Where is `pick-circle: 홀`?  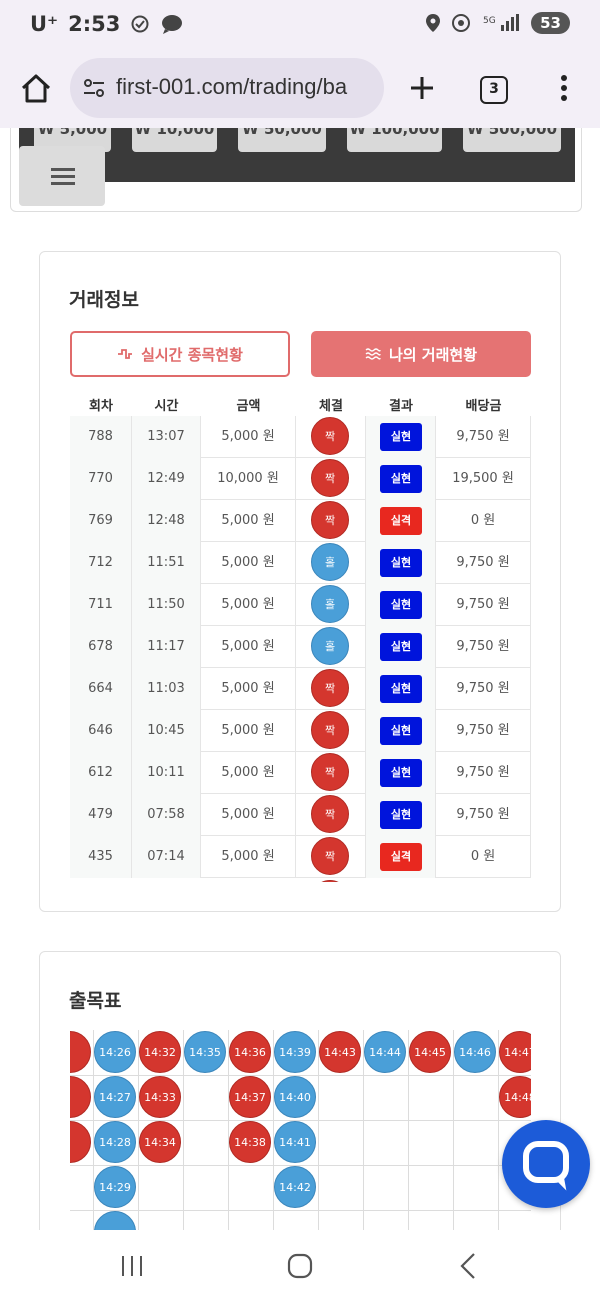
pick-circle: 홀 is located at coordinates (330, 604).